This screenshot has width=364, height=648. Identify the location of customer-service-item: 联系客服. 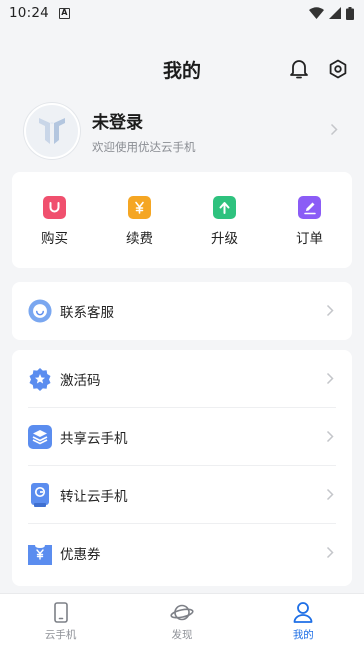
(182, 311).